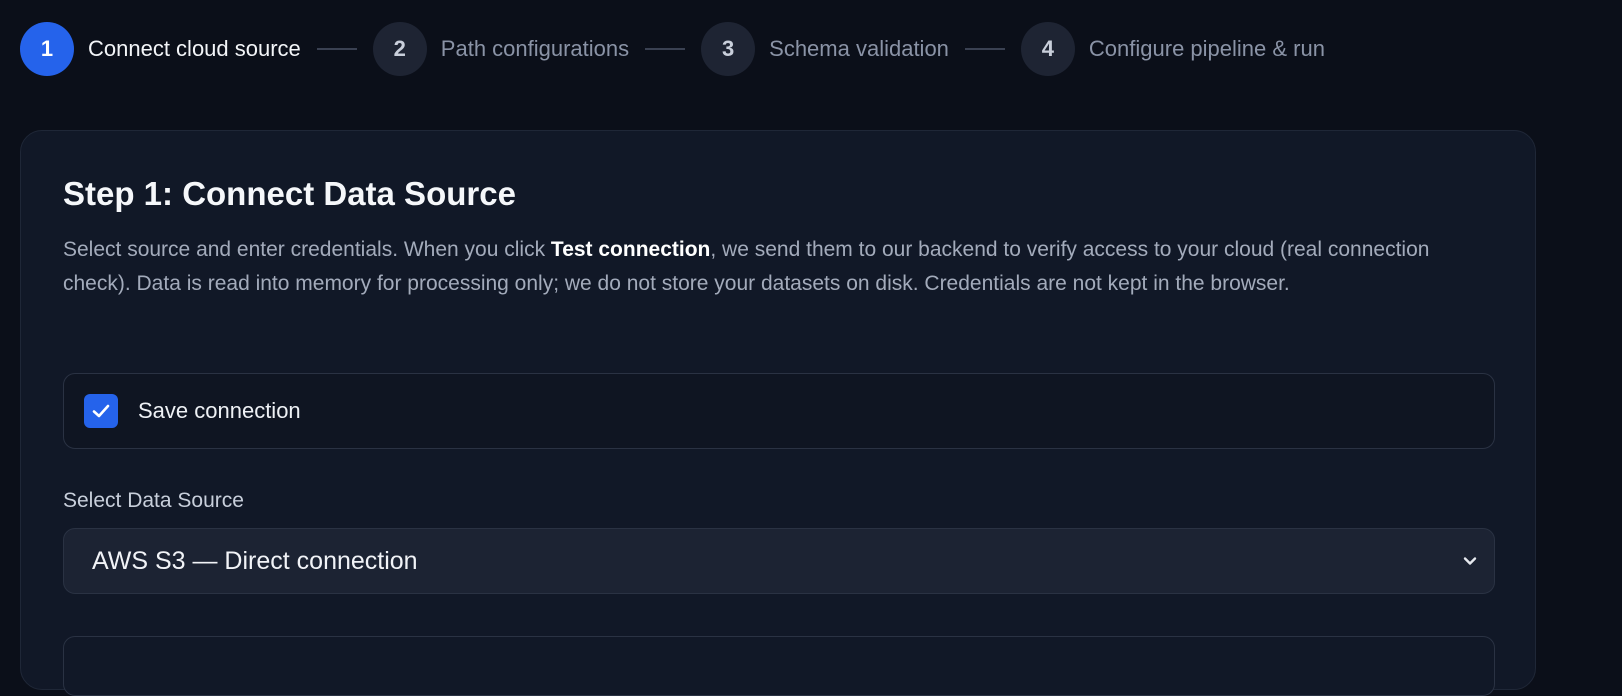  I want to click on step-label-1: Connect cloud source, so click(194, 48).